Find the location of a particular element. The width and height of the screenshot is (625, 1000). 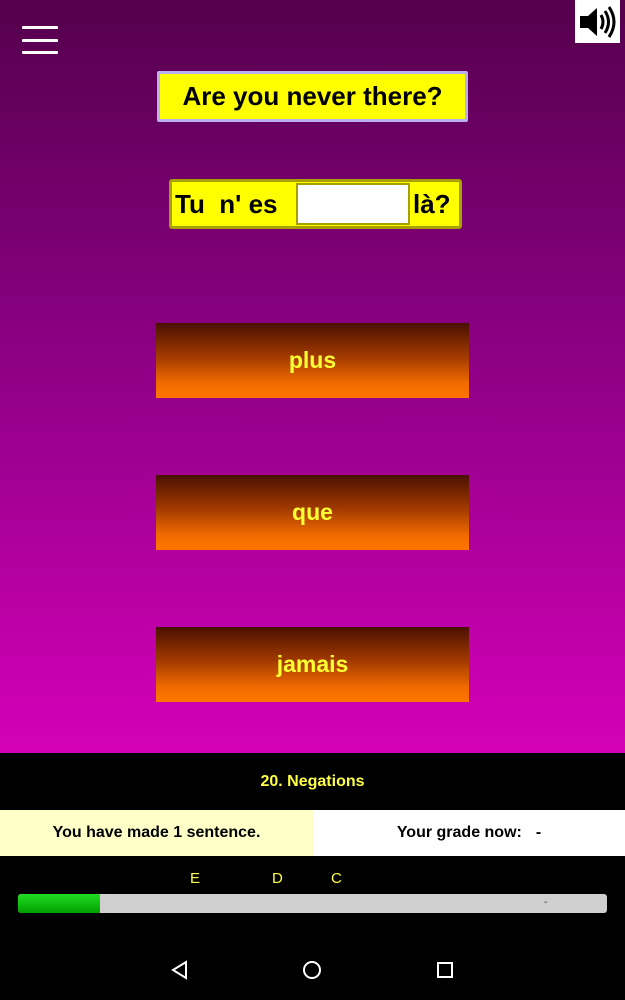

sentence-after-blank: là? is located at coordinates (432, 203).